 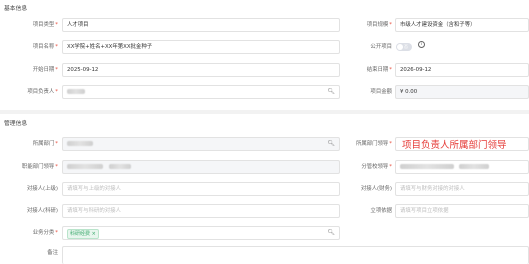 What do you see at coordinates (201, 144) in the screenshot?
I see `department-field: 🔍︎` at bounding box center [201, 144].